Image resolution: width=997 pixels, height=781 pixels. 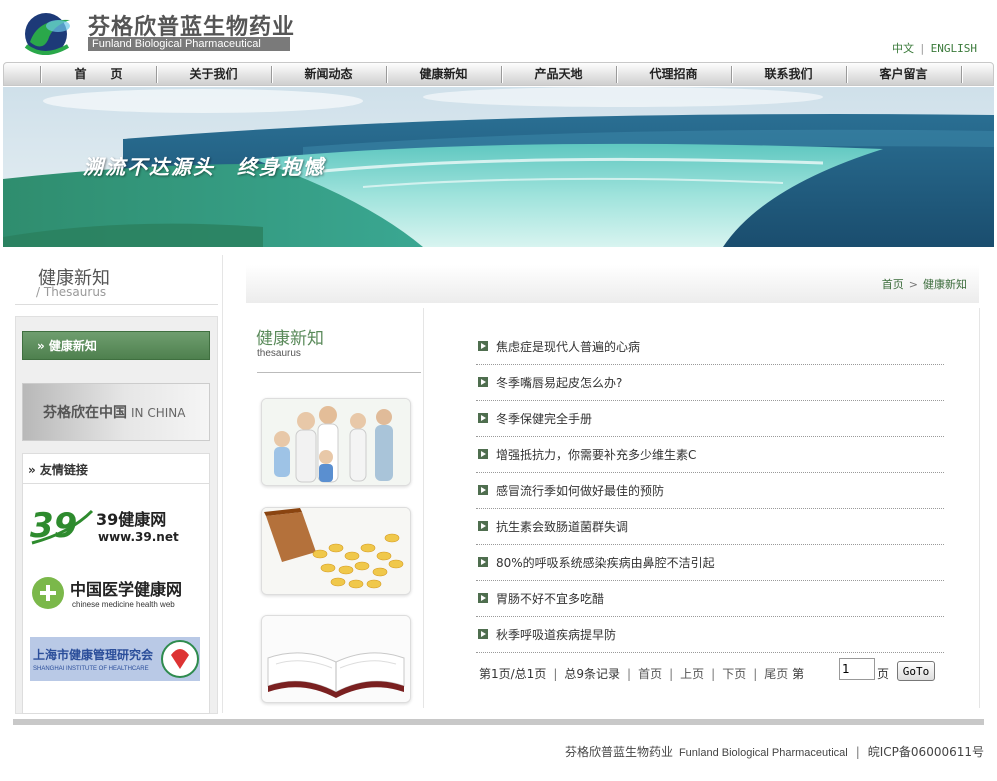 What do you see at coordinates (556, 634) in the screenshot?
I see `article-title: 秋季呼吸道疾病提早防` at bounding box center [556, 634].